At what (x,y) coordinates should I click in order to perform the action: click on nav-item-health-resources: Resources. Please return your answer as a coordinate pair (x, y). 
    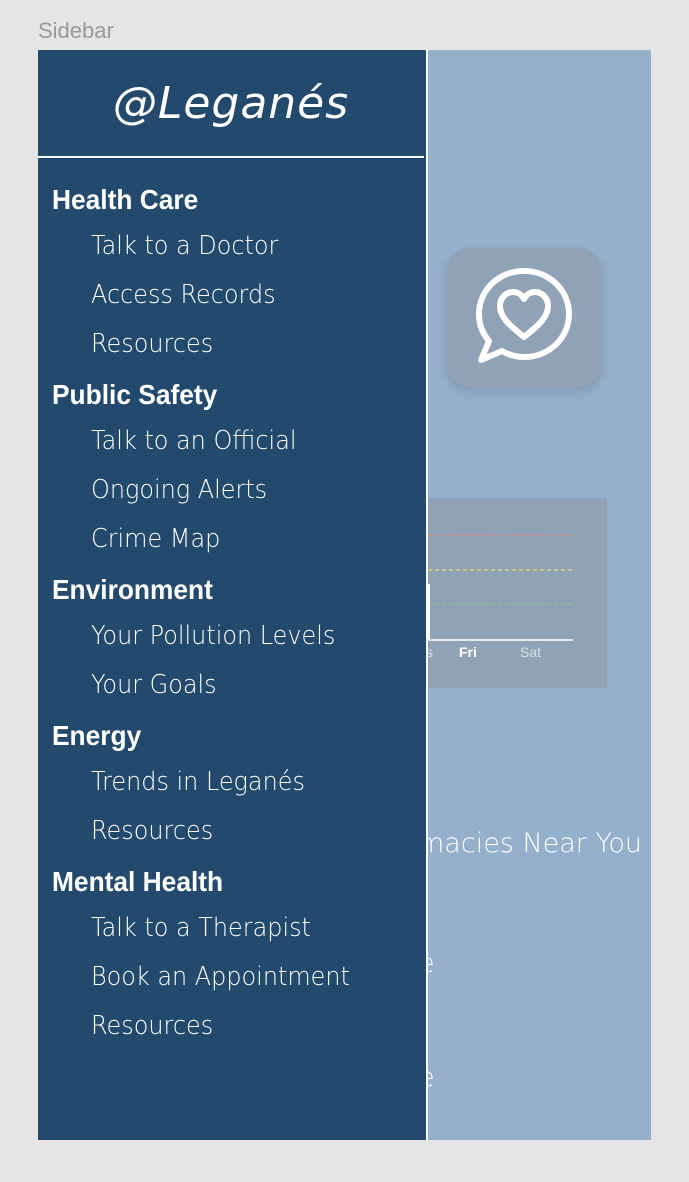
    Looking at the image, I should click on (244, 344).